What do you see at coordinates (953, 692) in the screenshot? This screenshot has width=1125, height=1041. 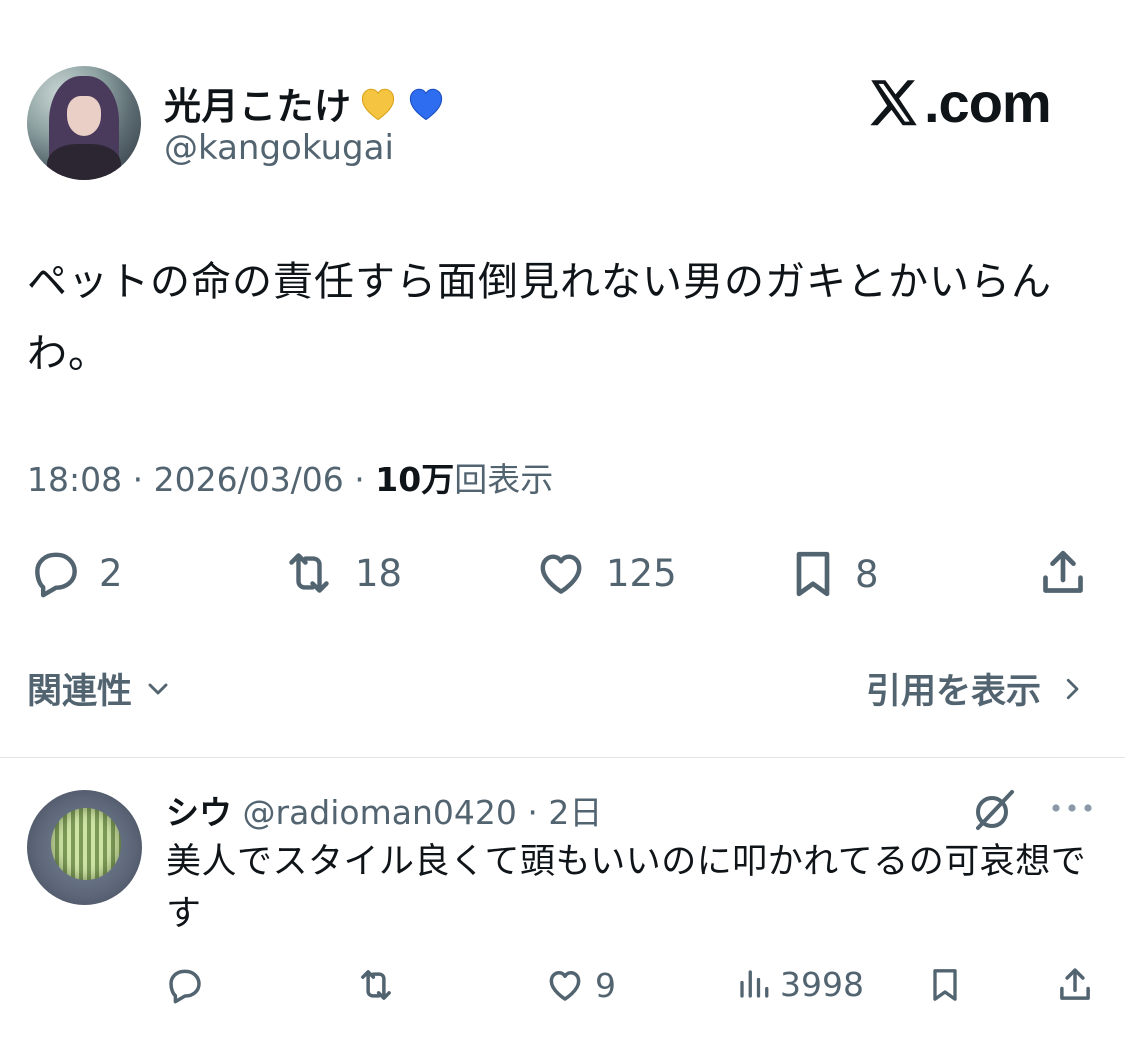 I see `view-quotes-label: 引用を表示` at bounding box center [953, 692].